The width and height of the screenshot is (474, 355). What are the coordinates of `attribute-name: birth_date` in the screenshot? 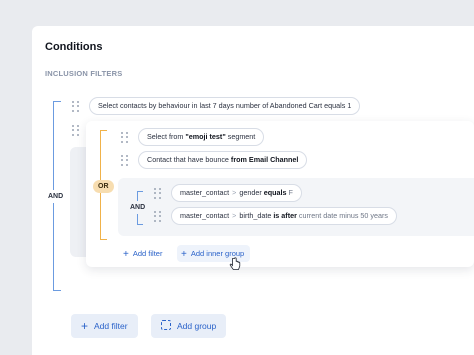 It's located at (255, 215).